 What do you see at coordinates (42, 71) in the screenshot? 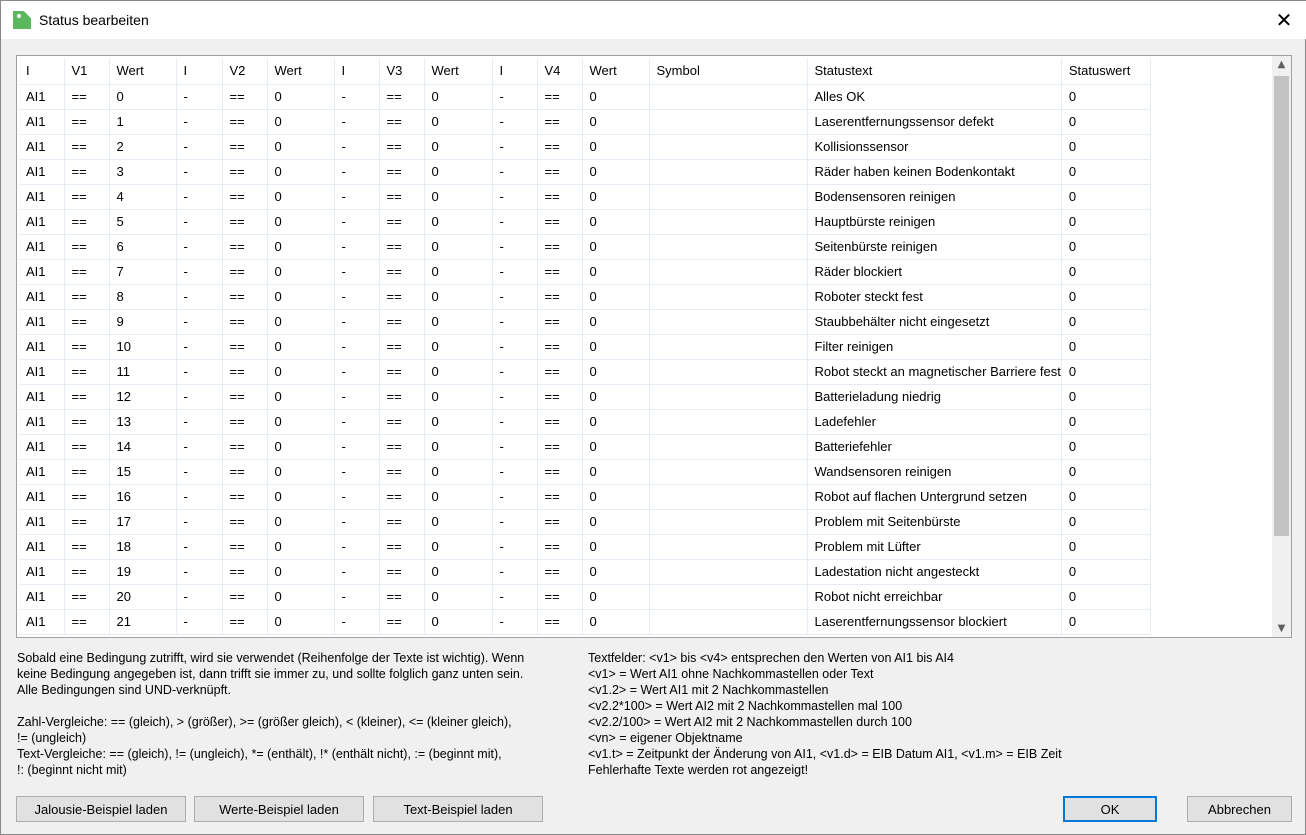
I see `column-header-input-1: I` at bounding box center [42, 71].